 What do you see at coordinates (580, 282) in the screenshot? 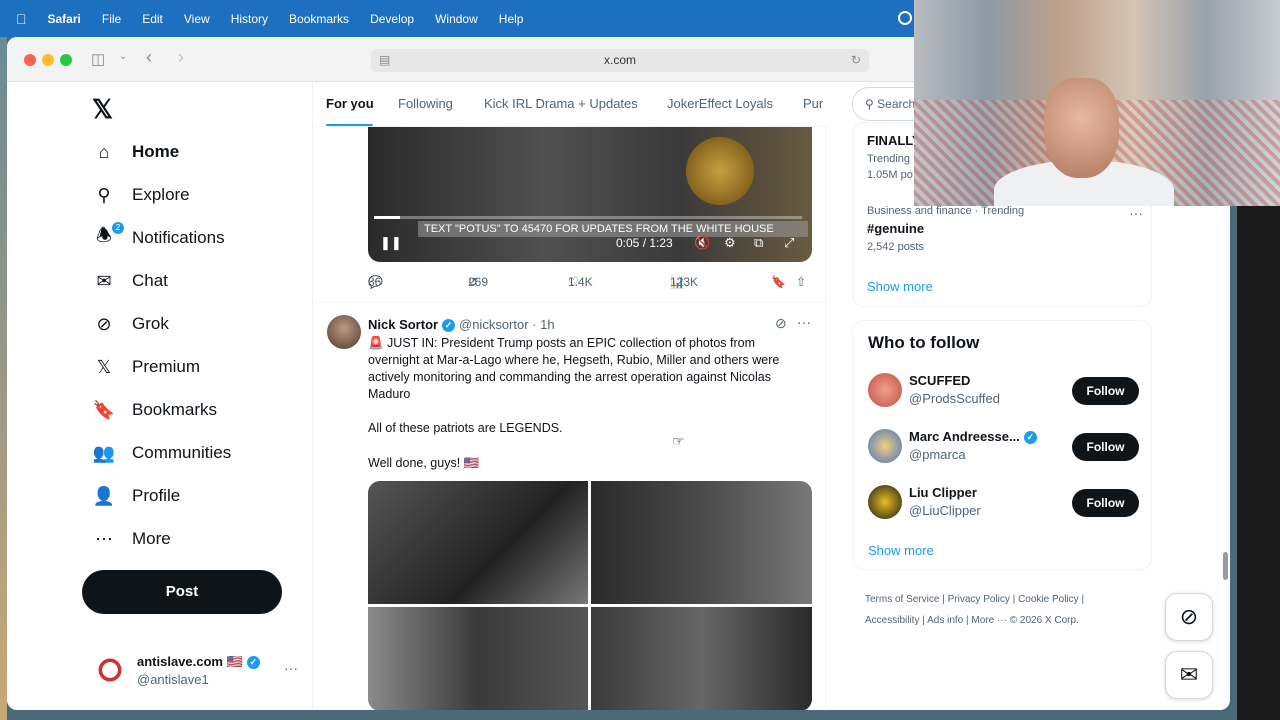
I see `like-count: 1.4K` at bounding box center [580, 282].